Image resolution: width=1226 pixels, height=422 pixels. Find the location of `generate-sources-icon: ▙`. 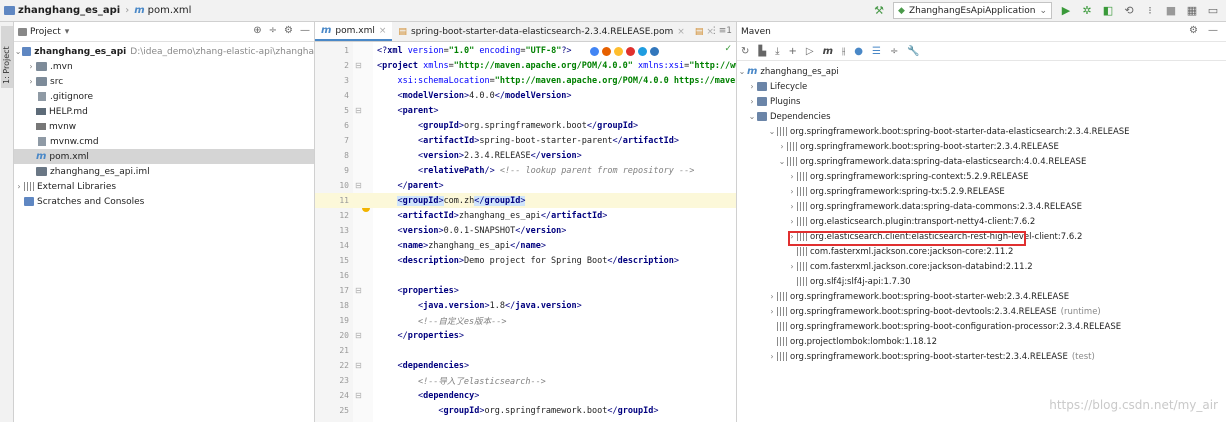

generate-sources-icon: ▙ is located at coordinates (762, 51).